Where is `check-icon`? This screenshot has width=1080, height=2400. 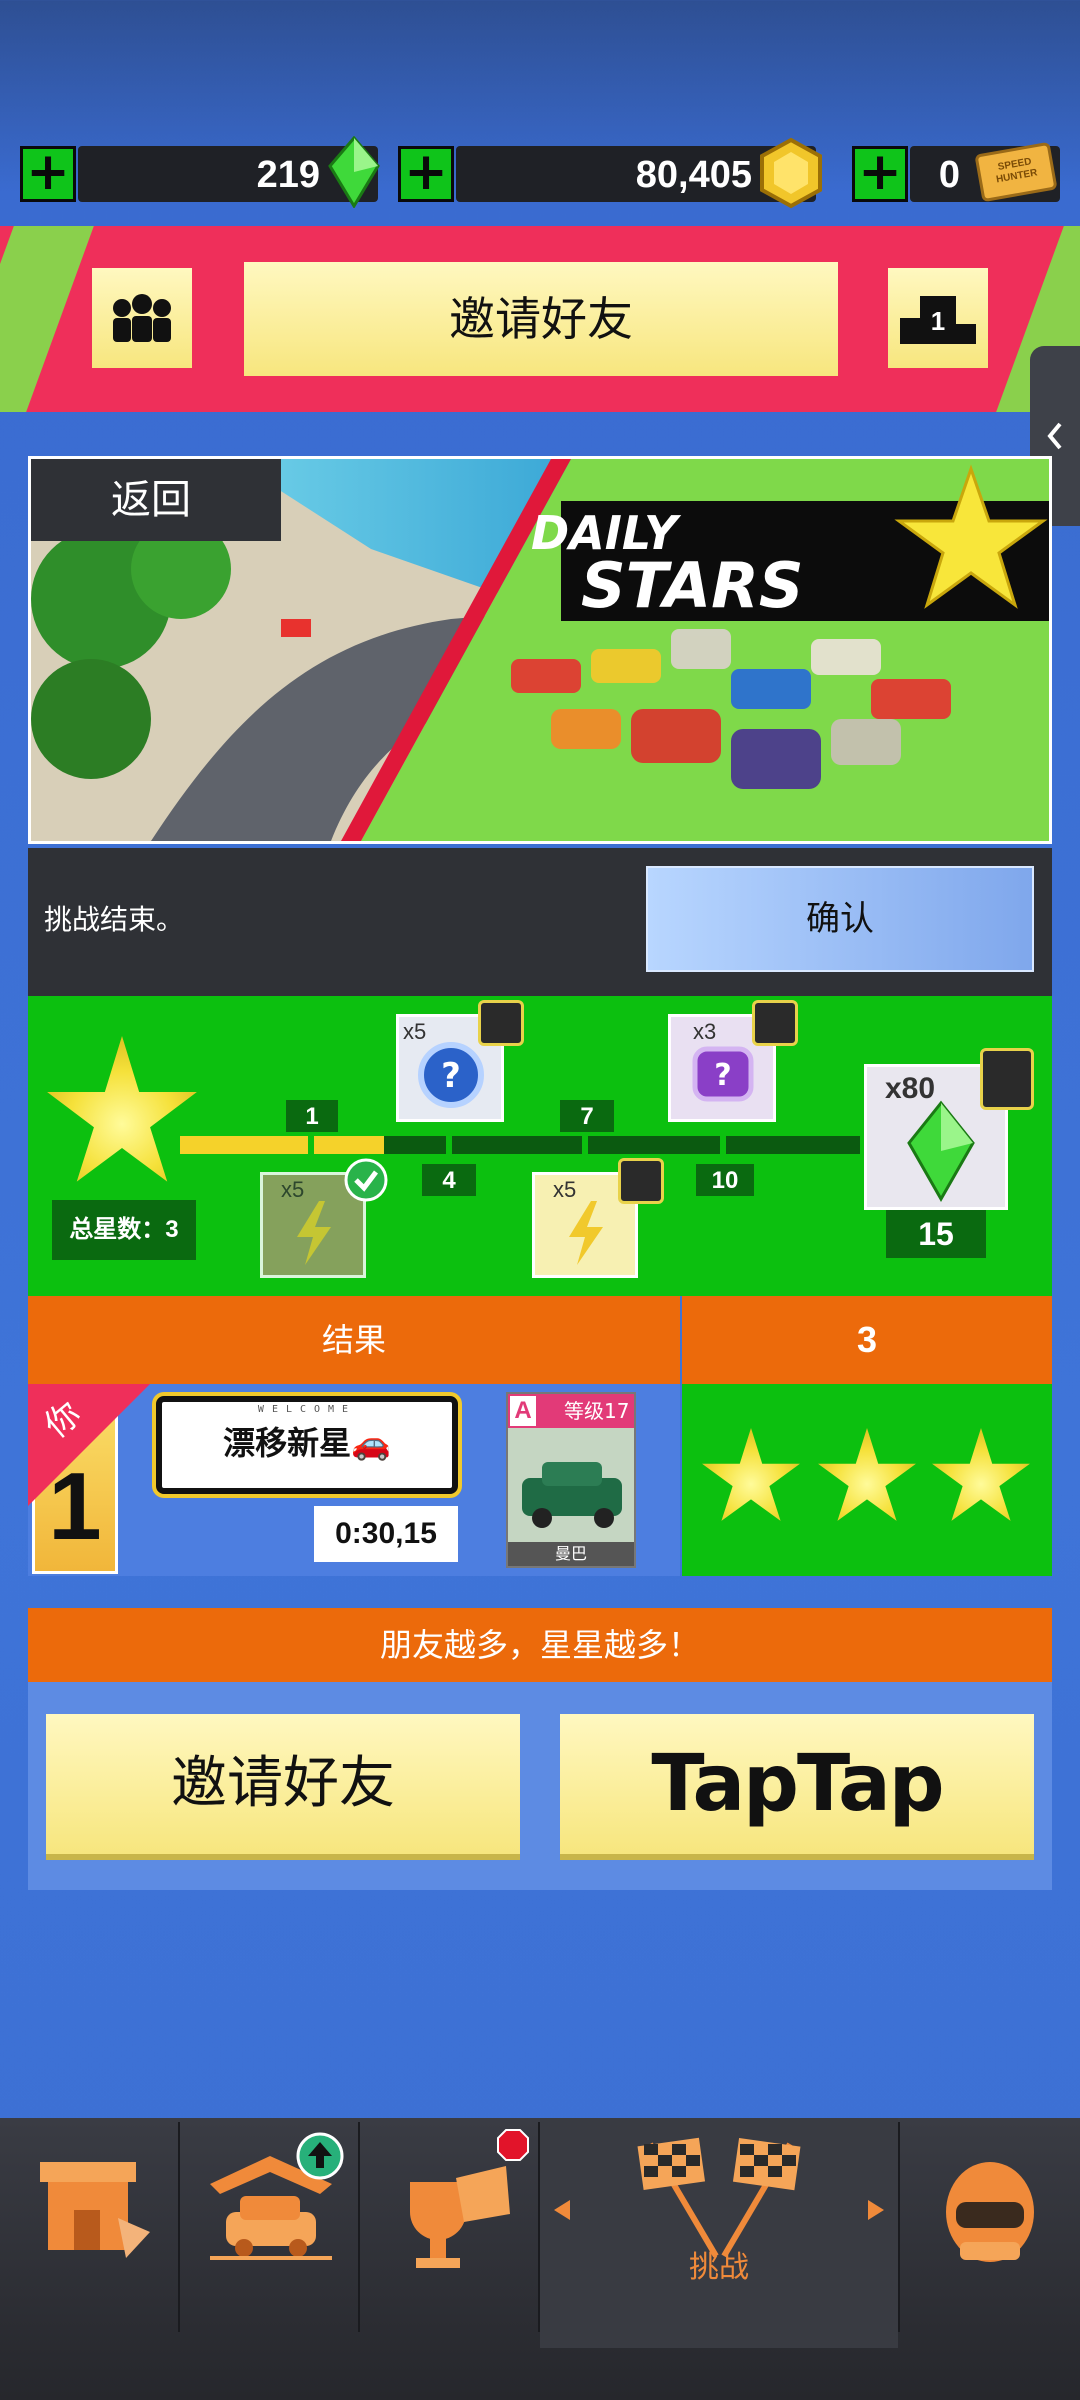
check-icon is located at coordinates (366, 1180).